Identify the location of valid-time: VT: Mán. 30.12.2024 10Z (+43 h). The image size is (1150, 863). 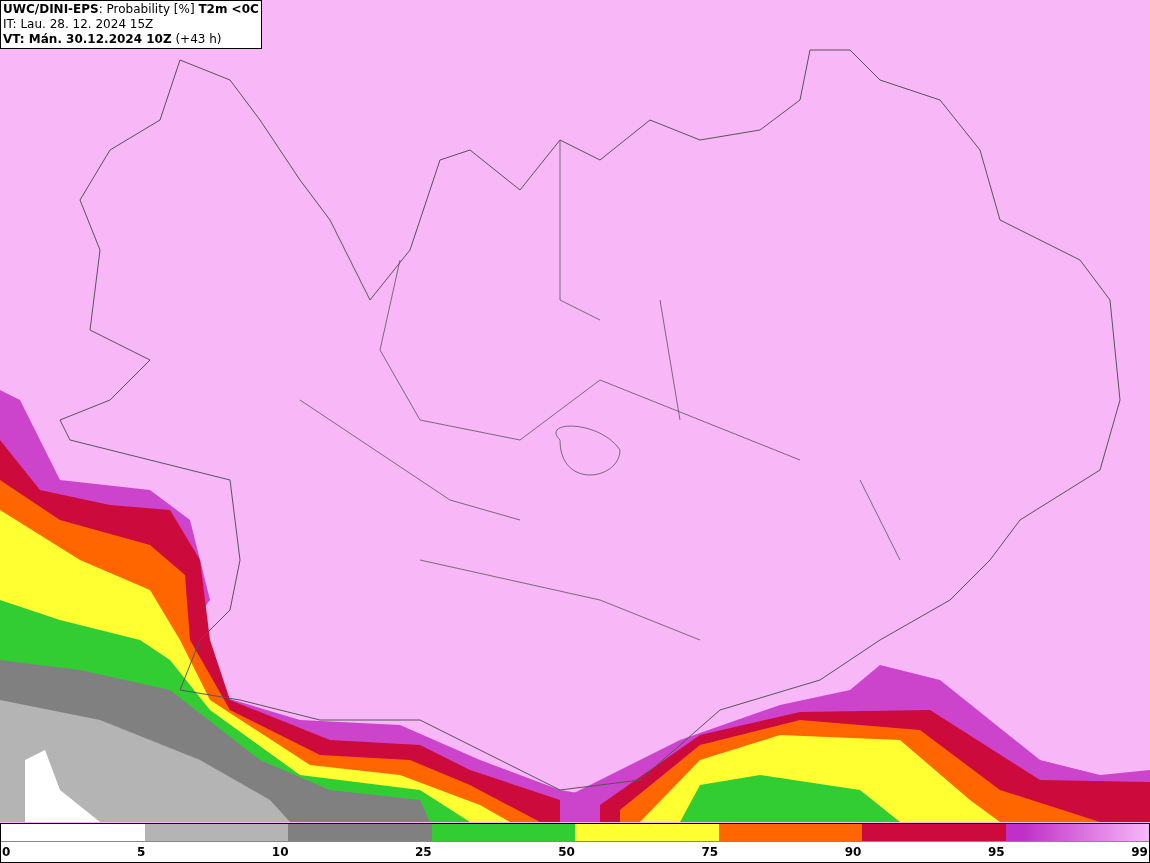
(113, 39).